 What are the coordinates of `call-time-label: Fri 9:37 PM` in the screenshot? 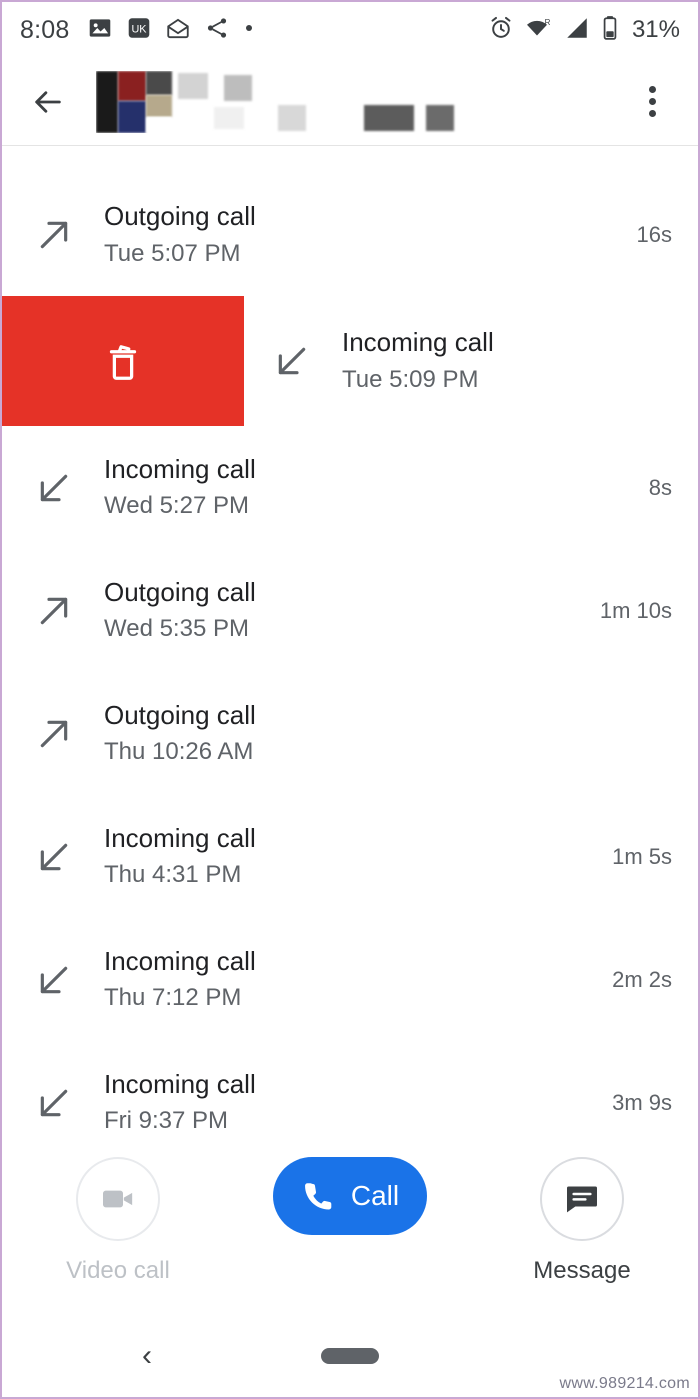 It's located at (166, 1121).